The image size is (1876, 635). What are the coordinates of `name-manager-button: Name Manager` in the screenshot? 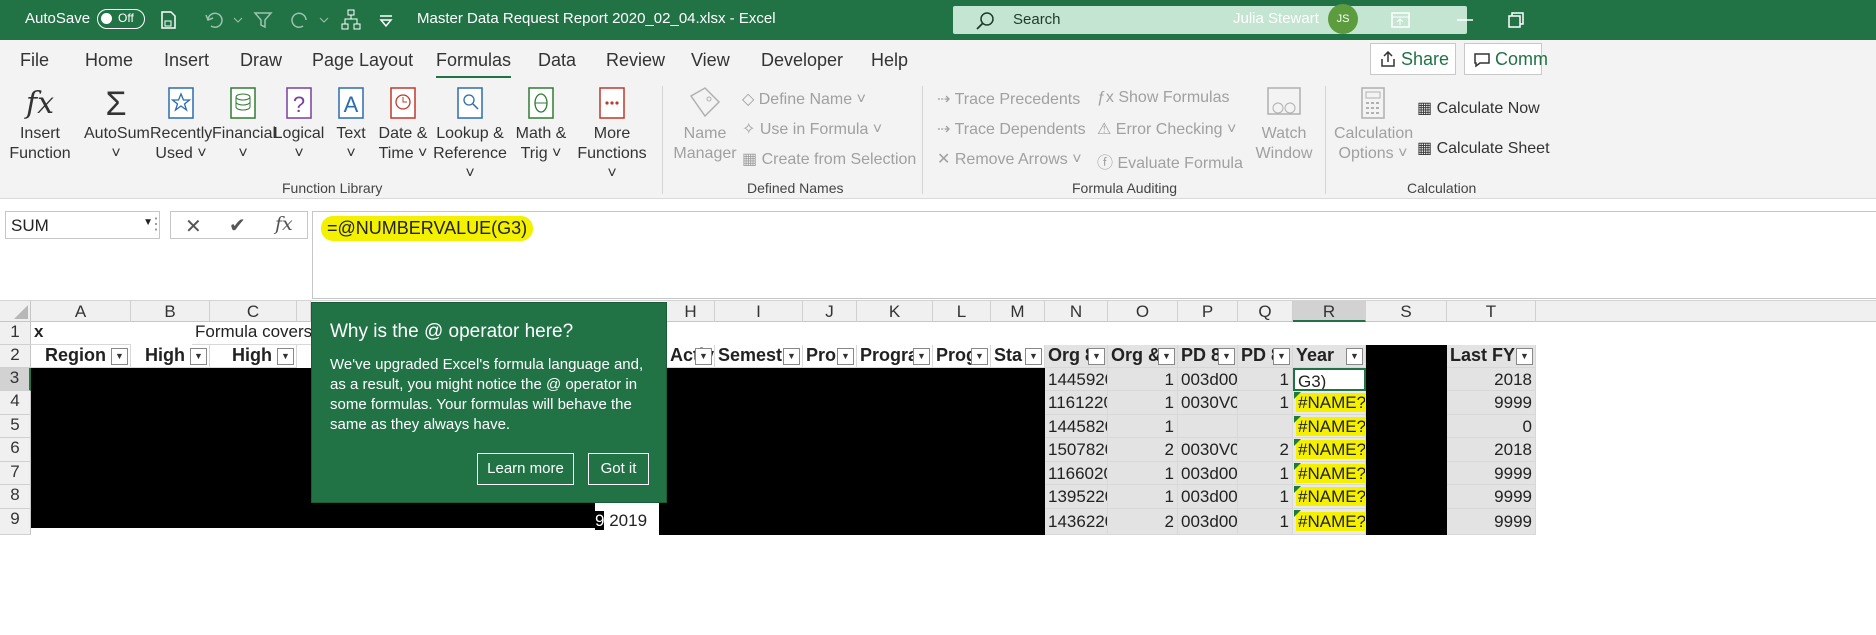 It's located at (705, 125).